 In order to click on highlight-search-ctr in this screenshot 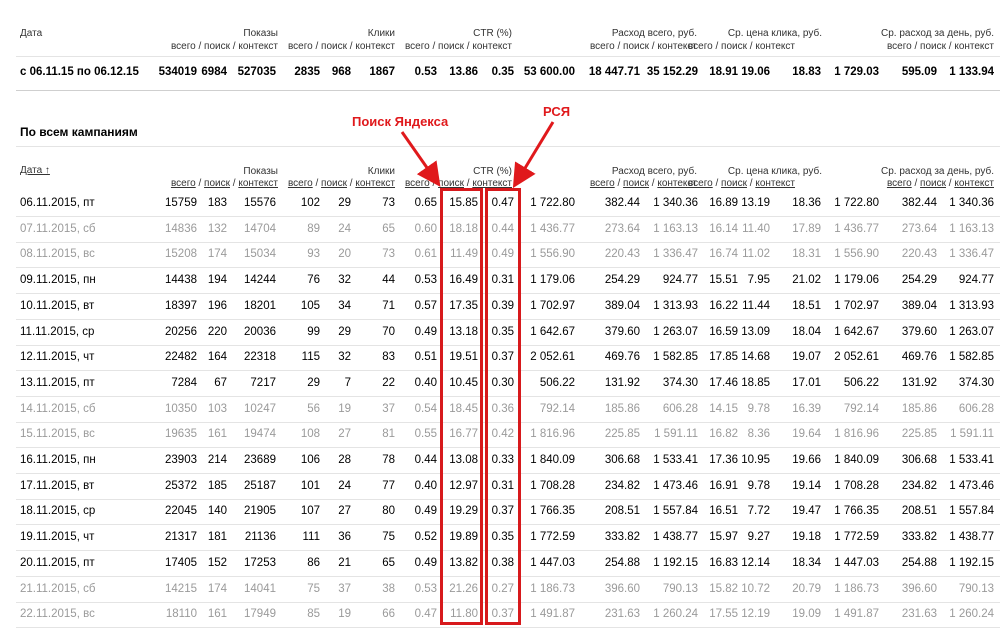, I will do `click(461, 406)`.